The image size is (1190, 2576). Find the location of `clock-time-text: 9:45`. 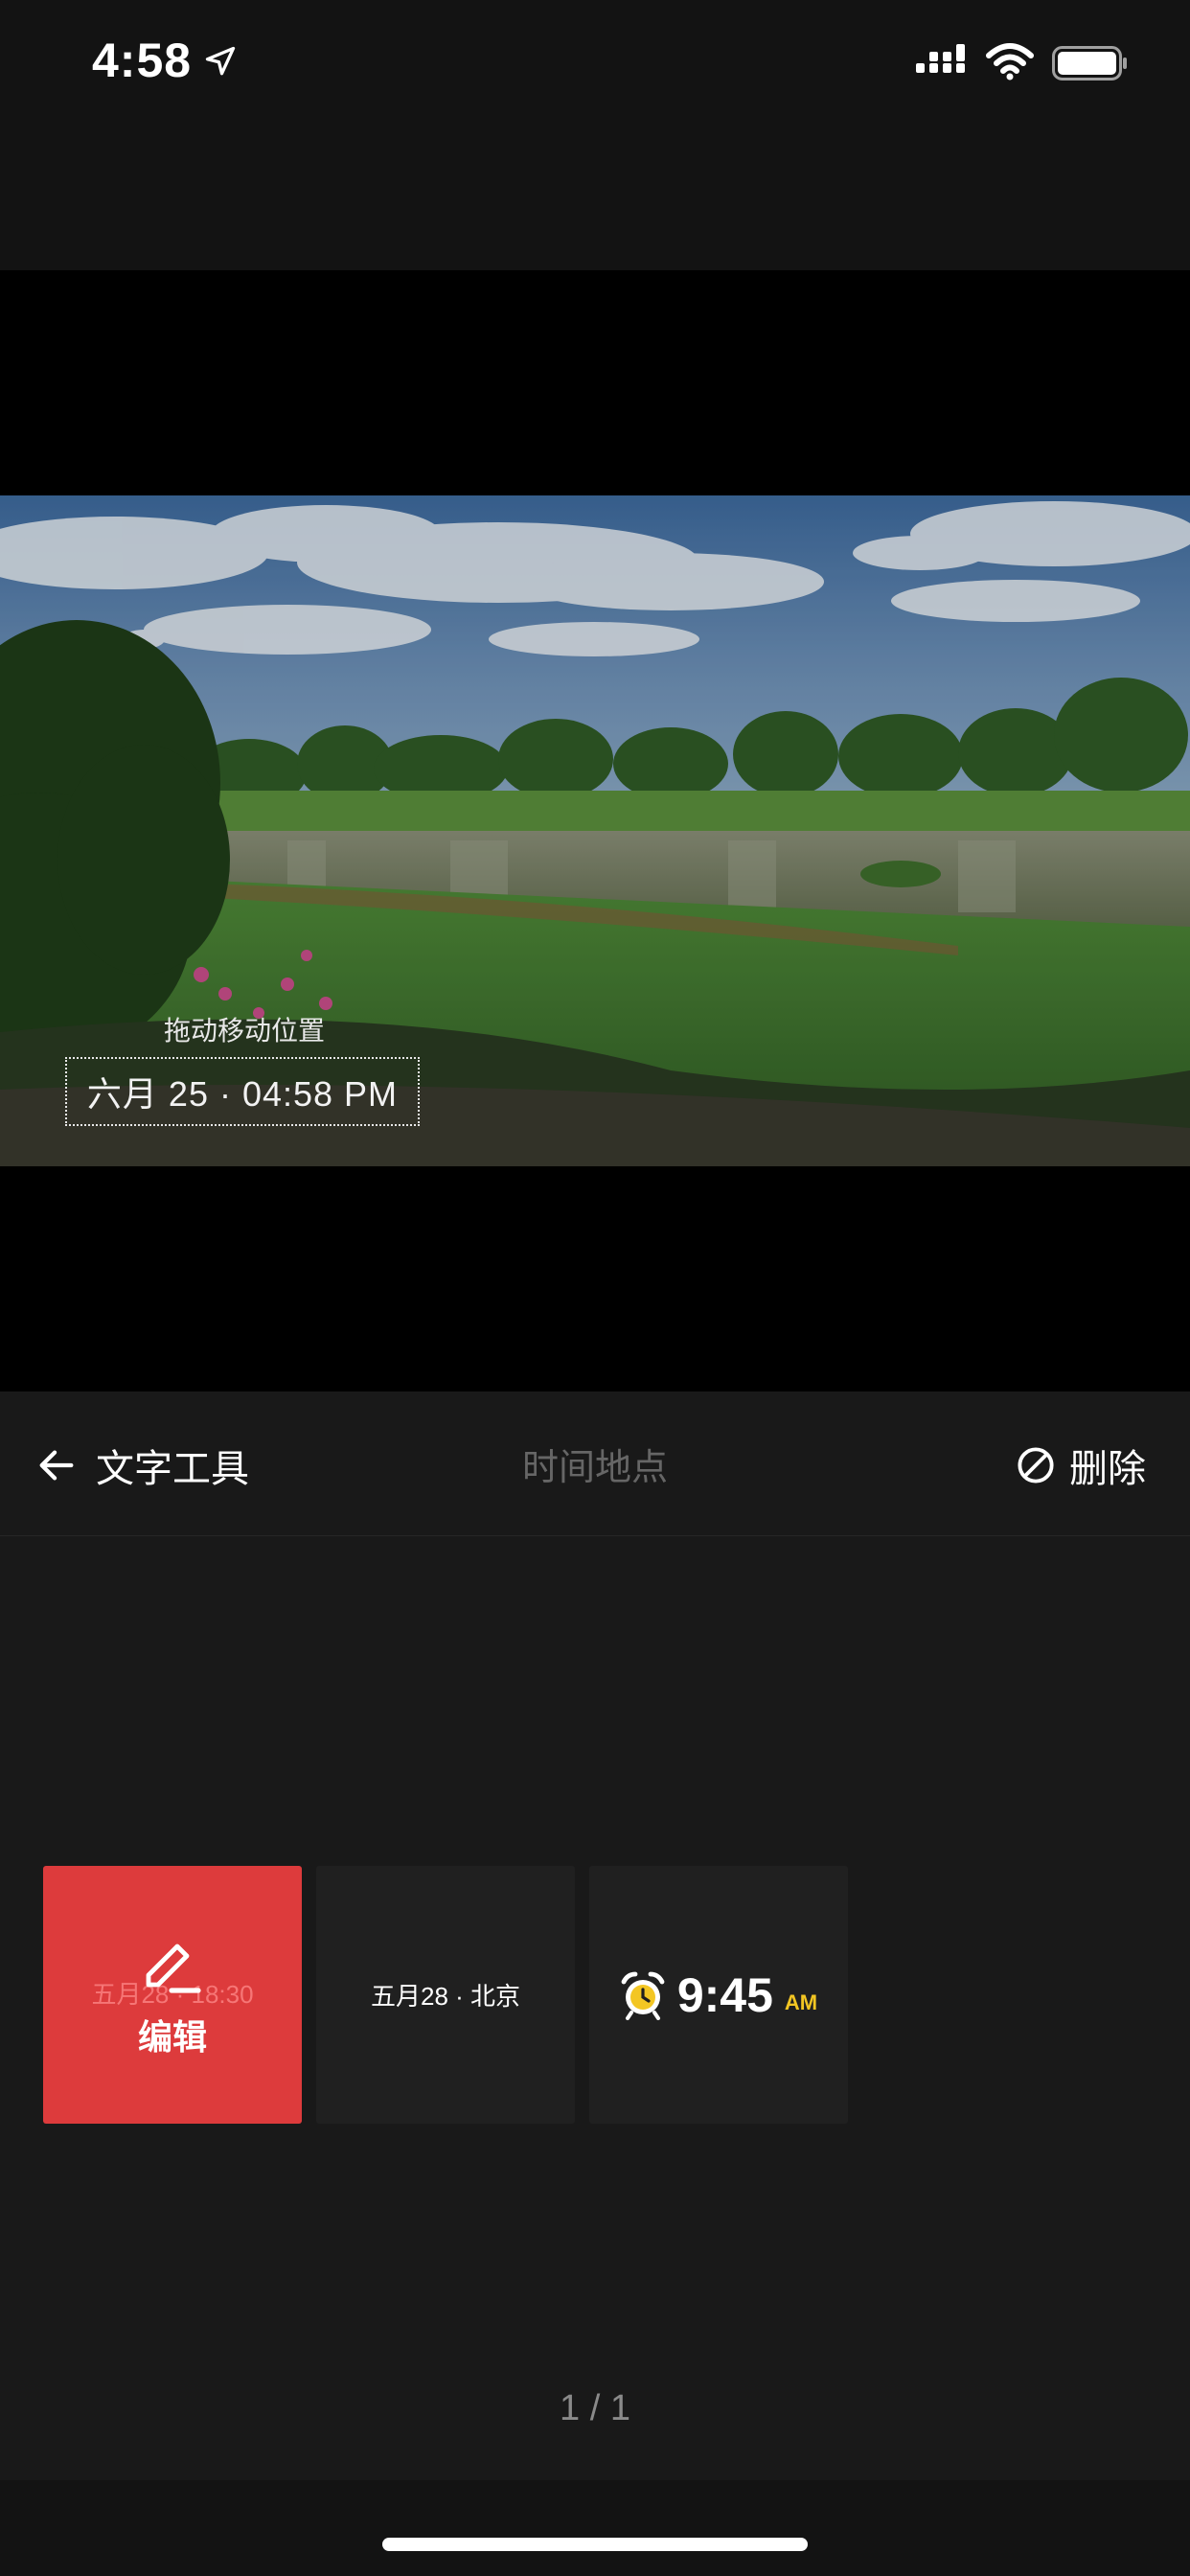

clock-time-text: 9:45 is located at coordinates (725, 1995).